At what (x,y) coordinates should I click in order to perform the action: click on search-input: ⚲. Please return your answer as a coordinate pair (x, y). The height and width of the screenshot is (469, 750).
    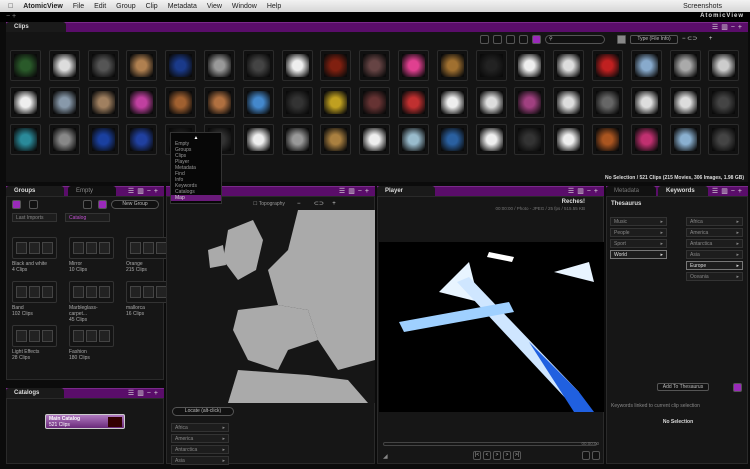
    Looking at the image, I should click on (575, 39).